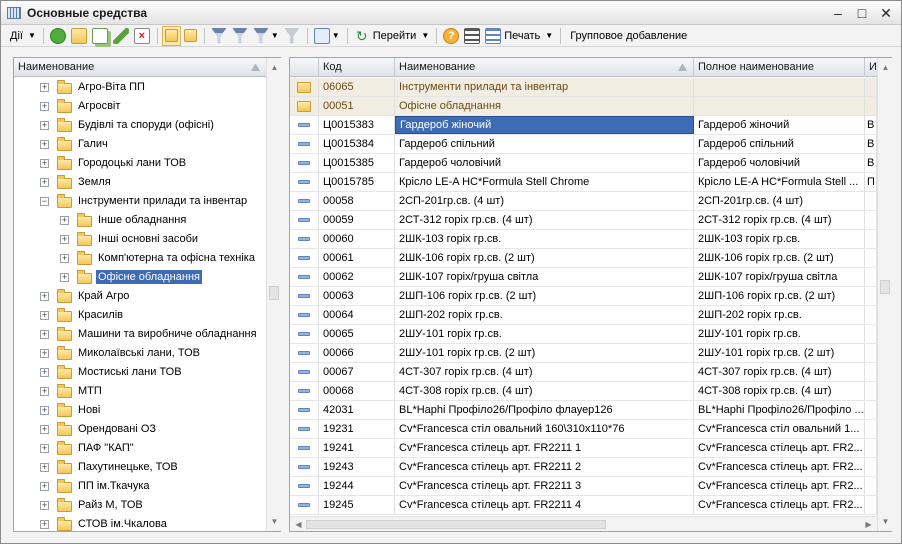 Image resolution: width=902 pixels, height=544 pixels. Describe the element at coordinates (140, 220) in the screenshot. I see `tree-item: + Інше обладнання` at that location.